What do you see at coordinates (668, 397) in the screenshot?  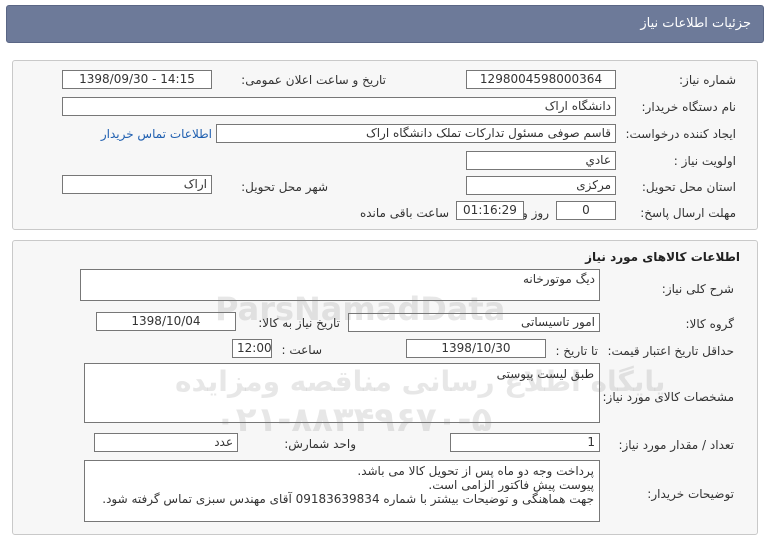 I see `specs-label: مشخصات کالای مورد نیاز:` at bounding box center [668, 397].